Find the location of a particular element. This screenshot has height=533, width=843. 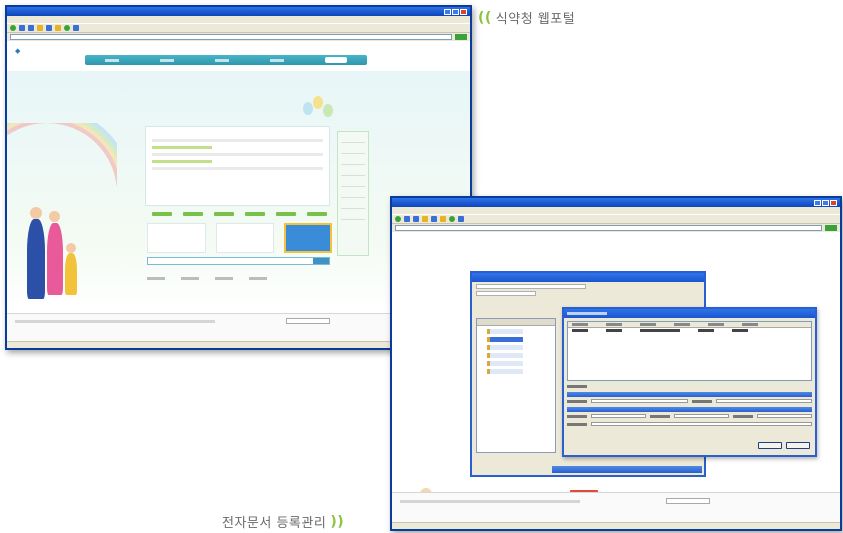

address-bar is located at coordinates (616, 228).